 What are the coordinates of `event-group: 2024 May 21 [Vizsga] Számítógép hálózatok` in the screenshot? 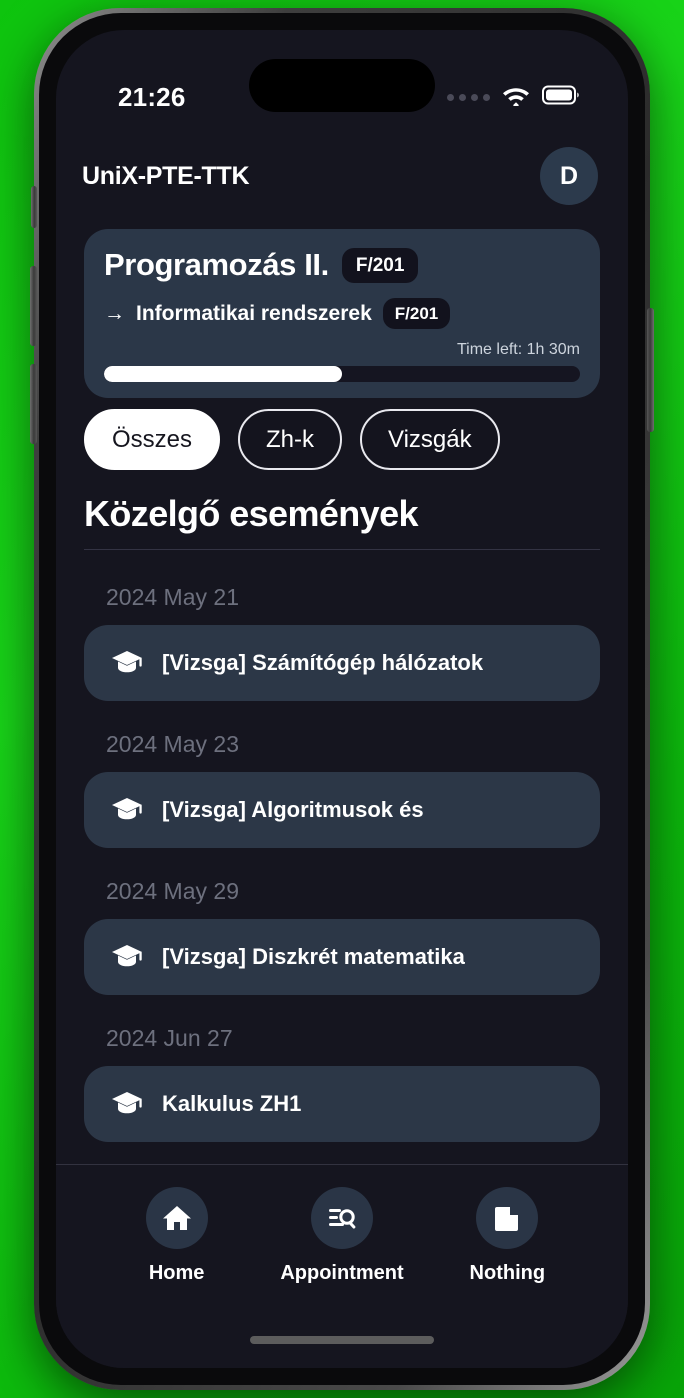 It's located at (342, 633).